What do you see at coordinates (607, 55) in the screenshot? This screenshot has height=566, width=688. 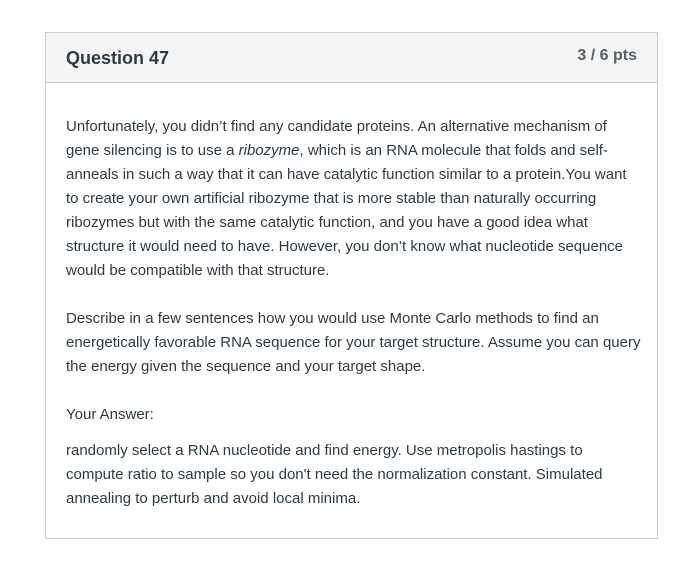 I see `question-points: 3 / 6 pts` at bounding box center [607, 55].